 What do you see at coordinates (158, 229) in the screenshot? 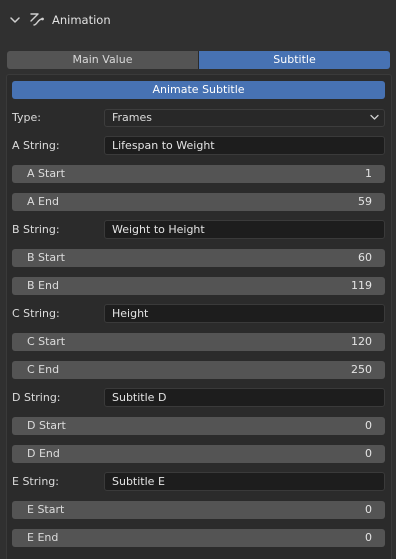
I see `b-string-value: Weight to Height` at bounding box center [158, 229].